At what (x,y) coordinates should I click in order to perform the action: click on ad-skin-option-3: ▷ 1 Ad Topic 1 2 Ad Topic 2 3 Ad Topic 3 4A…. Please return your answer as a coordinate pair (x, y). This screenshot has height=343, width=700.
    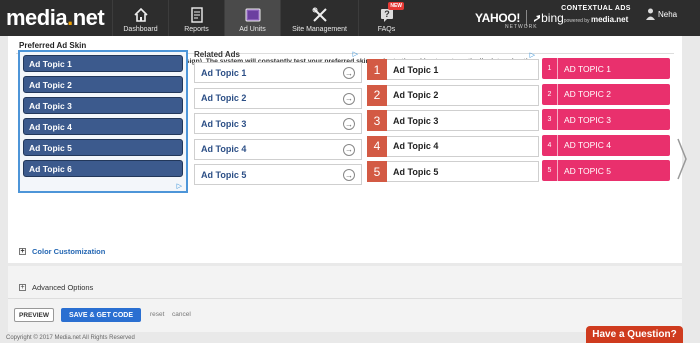
    Looking at the image, I should click on (453, 121).